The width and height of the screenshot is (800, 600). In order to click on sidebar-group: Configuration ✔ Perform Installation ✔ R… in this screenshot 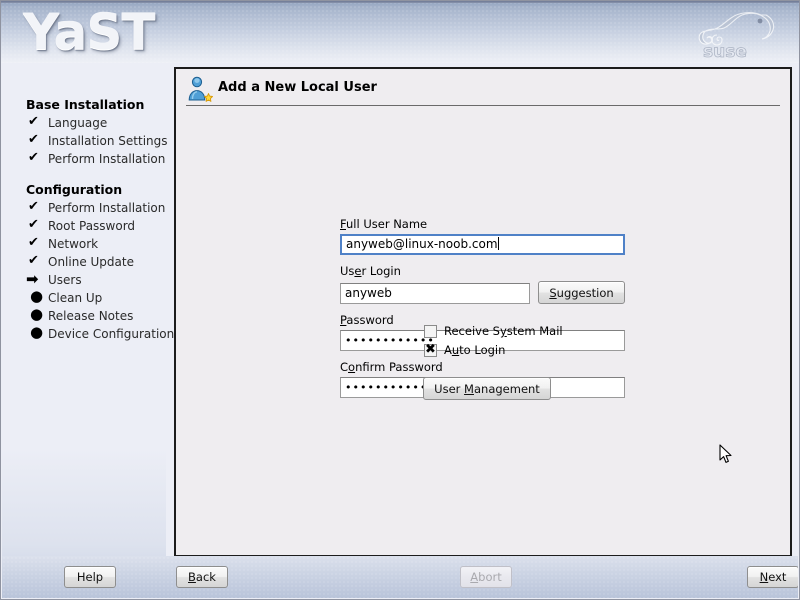, I will do `click(88, 262)`.